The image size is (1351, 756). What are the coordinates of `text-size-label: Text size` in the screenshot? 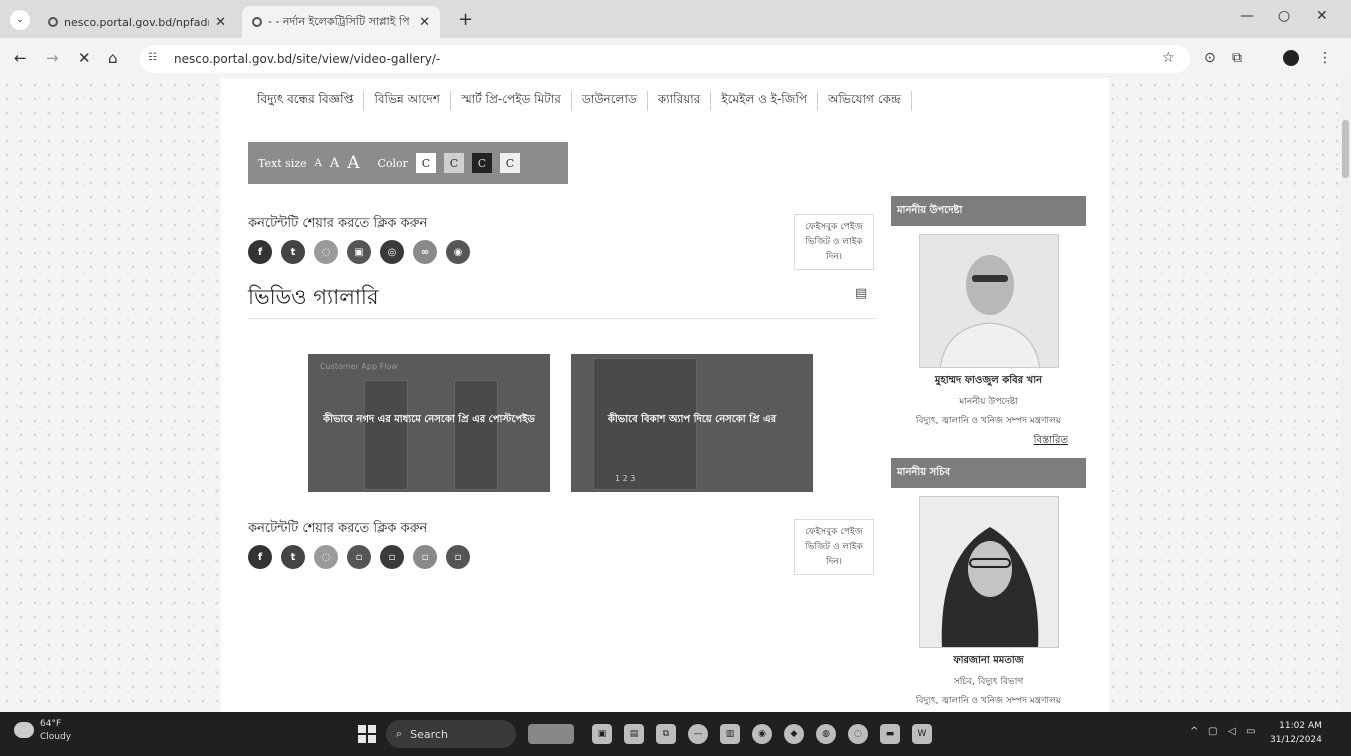 It's located at (282, 163).